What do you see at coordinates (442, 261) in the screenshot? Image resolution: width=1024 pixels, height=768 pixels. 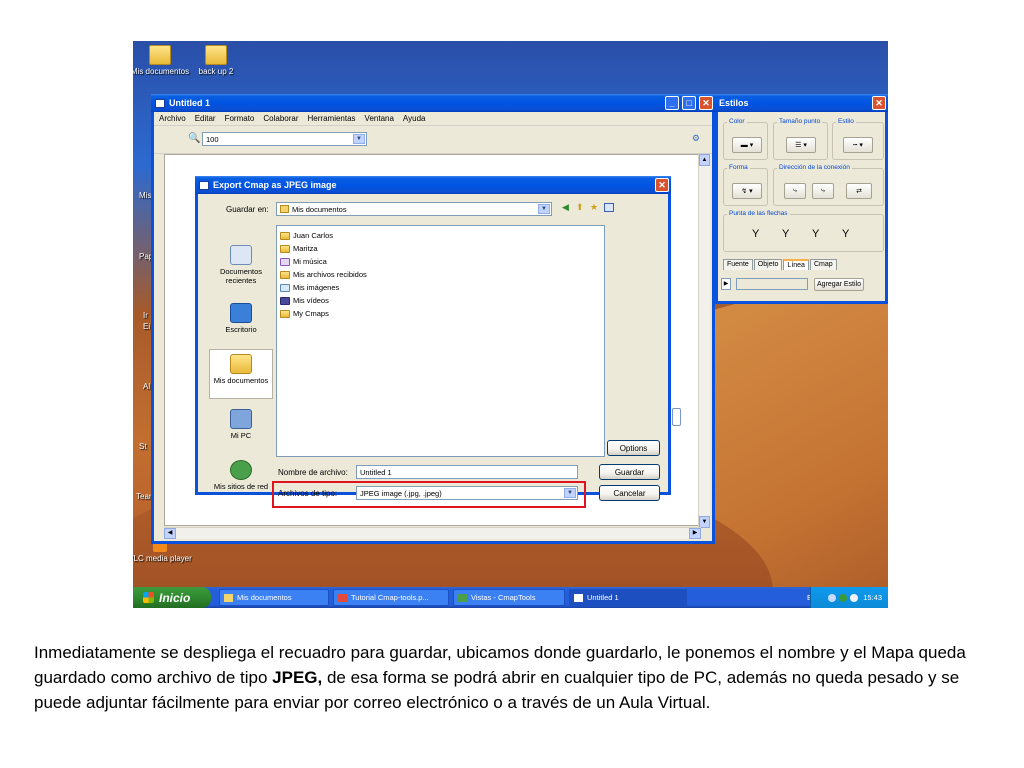 I see `list-item: Mi música` at bounding box center [442, 261].